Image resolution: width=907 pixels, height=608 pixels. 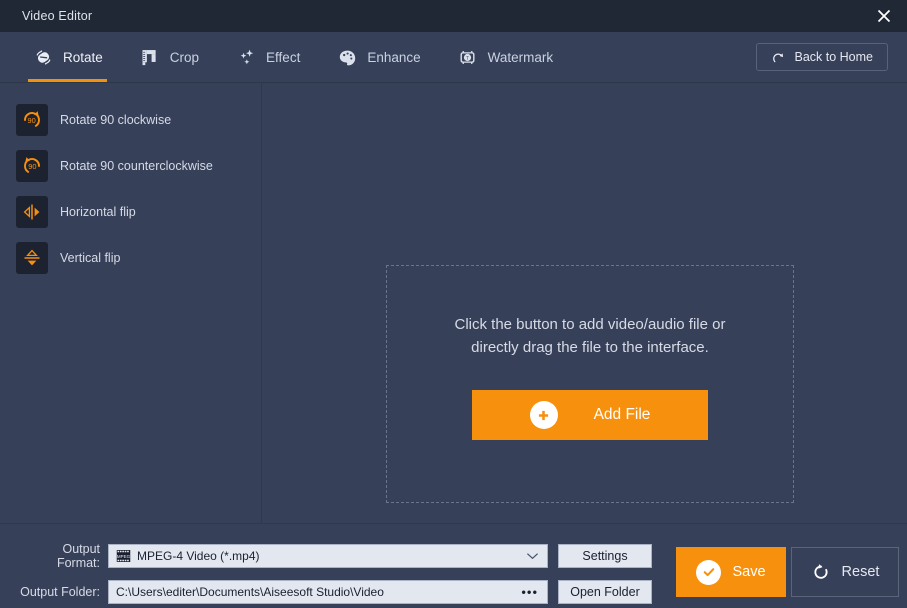 I want to click on settings-label: Settings, so click(x=605, y=556).